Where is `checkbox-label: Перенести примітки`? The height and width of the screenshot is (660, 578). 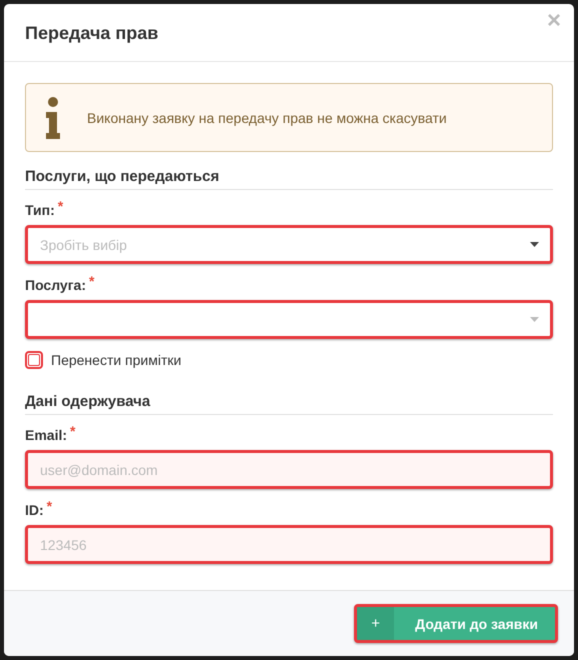
checkbox-label: Перенести примітки is located at coordinates (116, 360).